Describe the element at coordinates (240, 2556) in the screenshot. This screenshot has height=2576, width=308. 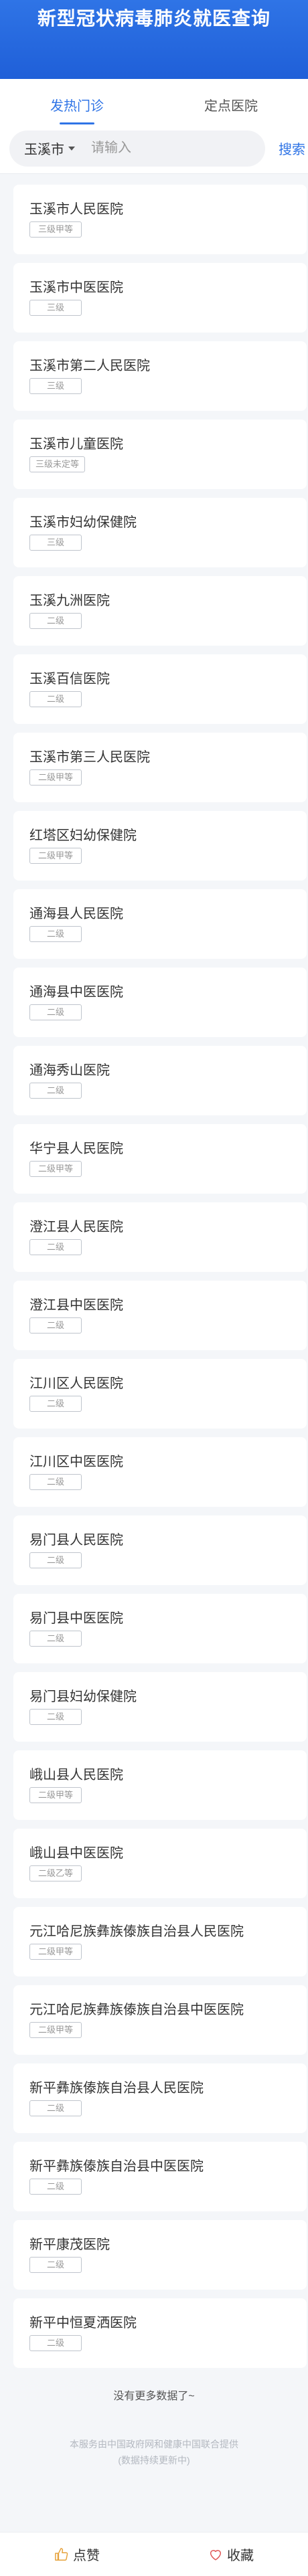
I see `favorite-label: 收藏` at that location.